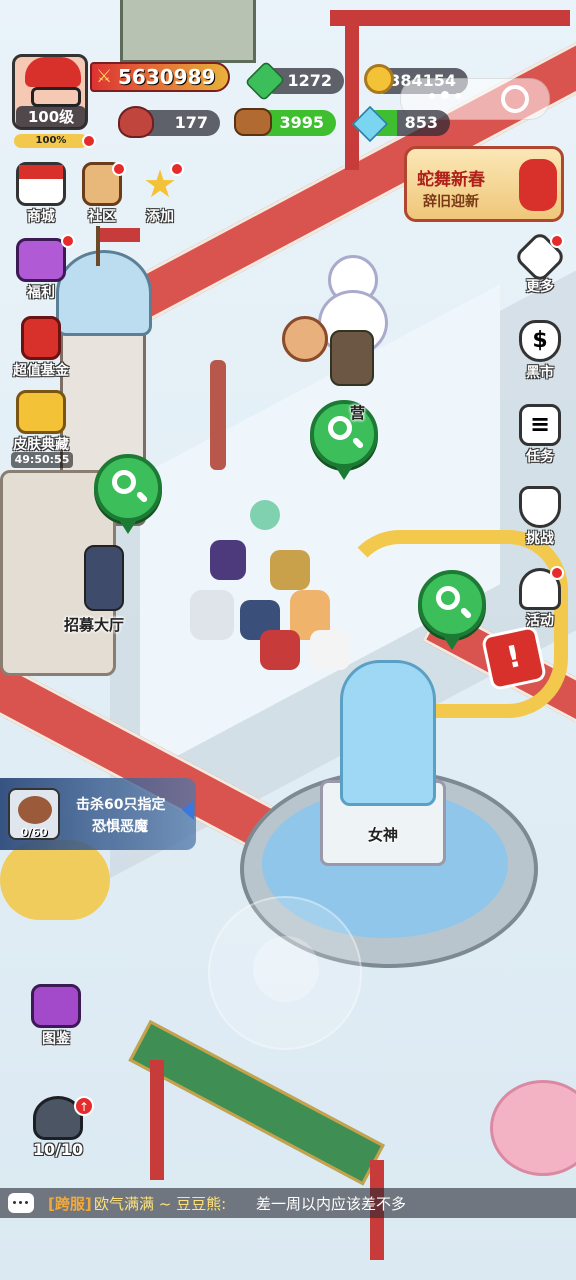 This screenshot has height=1280, width=576. What do you see at coordinates (270, 590) in the screenshot?
I see `hero-party` at bounding box center [270, 590].